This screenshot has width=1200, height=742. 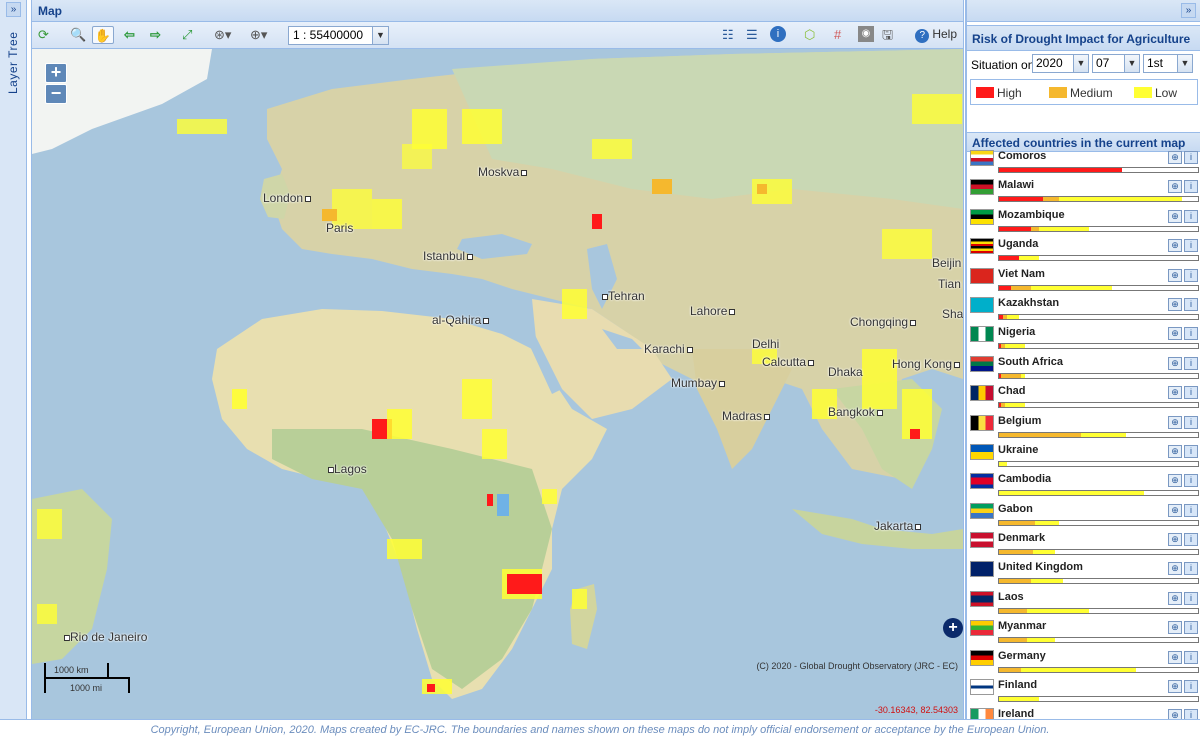 What do you see at coordinates (1083, 631) in the screenshot?
I see `country-row: Myanmar ⊕ i` at bounding box center [1083, 631].